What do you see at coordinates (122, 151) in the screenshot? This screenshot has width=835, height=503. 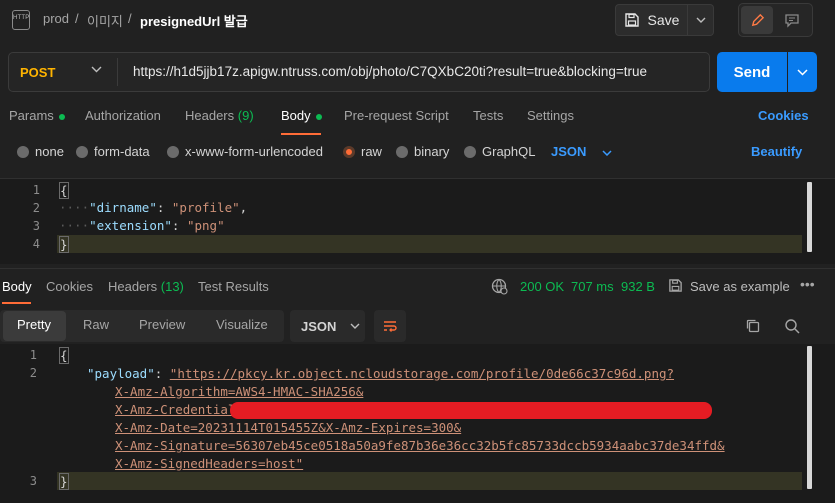 I see `radio-form-data-label: form-data` at bounding box center [122, 151].